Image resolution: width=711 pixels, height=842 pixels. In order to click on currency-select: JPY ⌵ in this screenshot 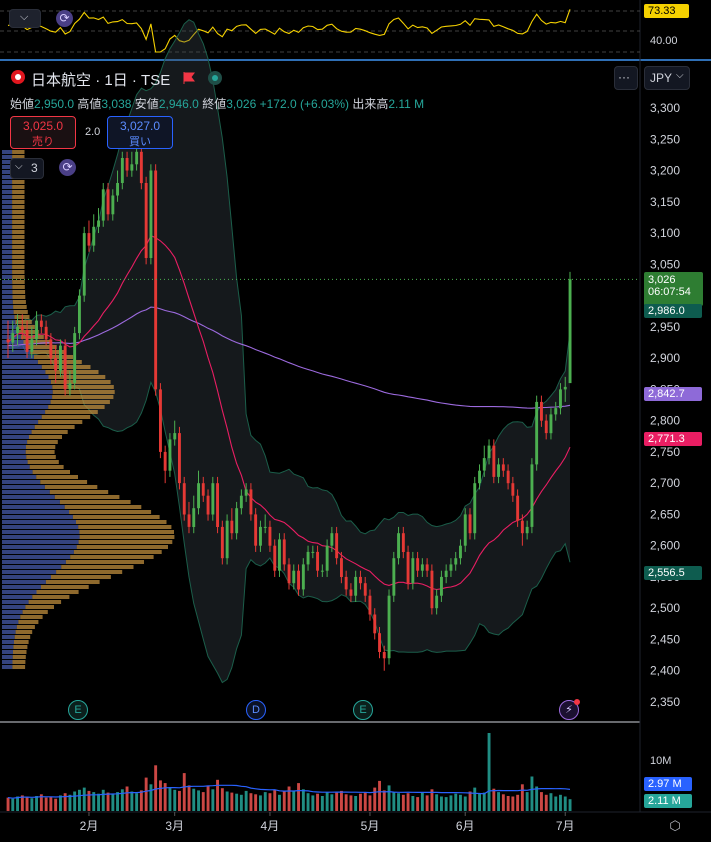, I will do `click(667, 78)`.